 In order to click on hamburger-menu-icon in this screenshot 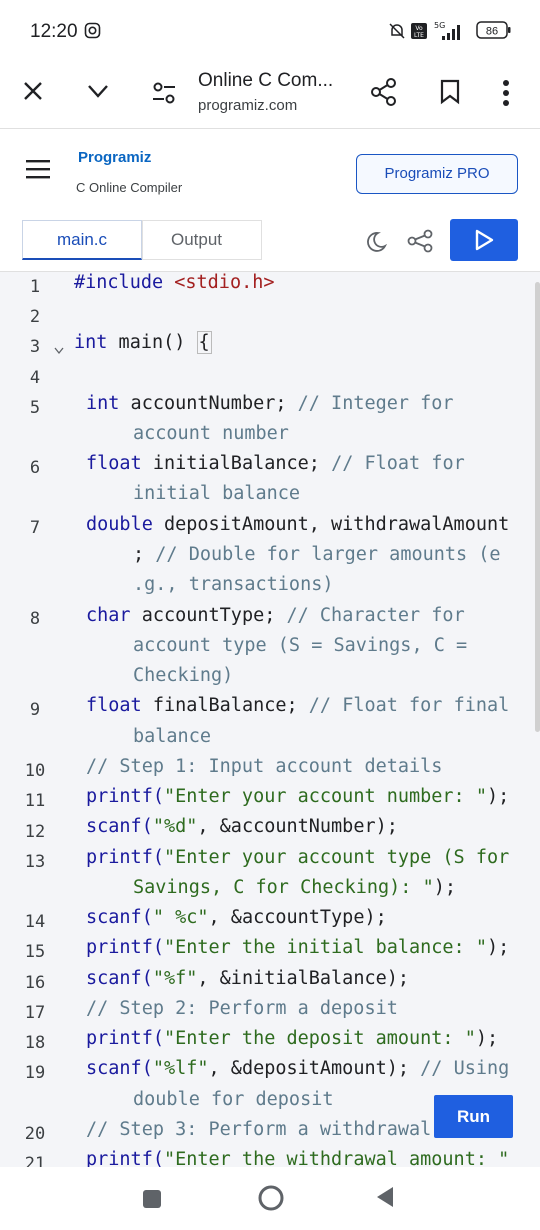, I will do `click(38, 171)`.